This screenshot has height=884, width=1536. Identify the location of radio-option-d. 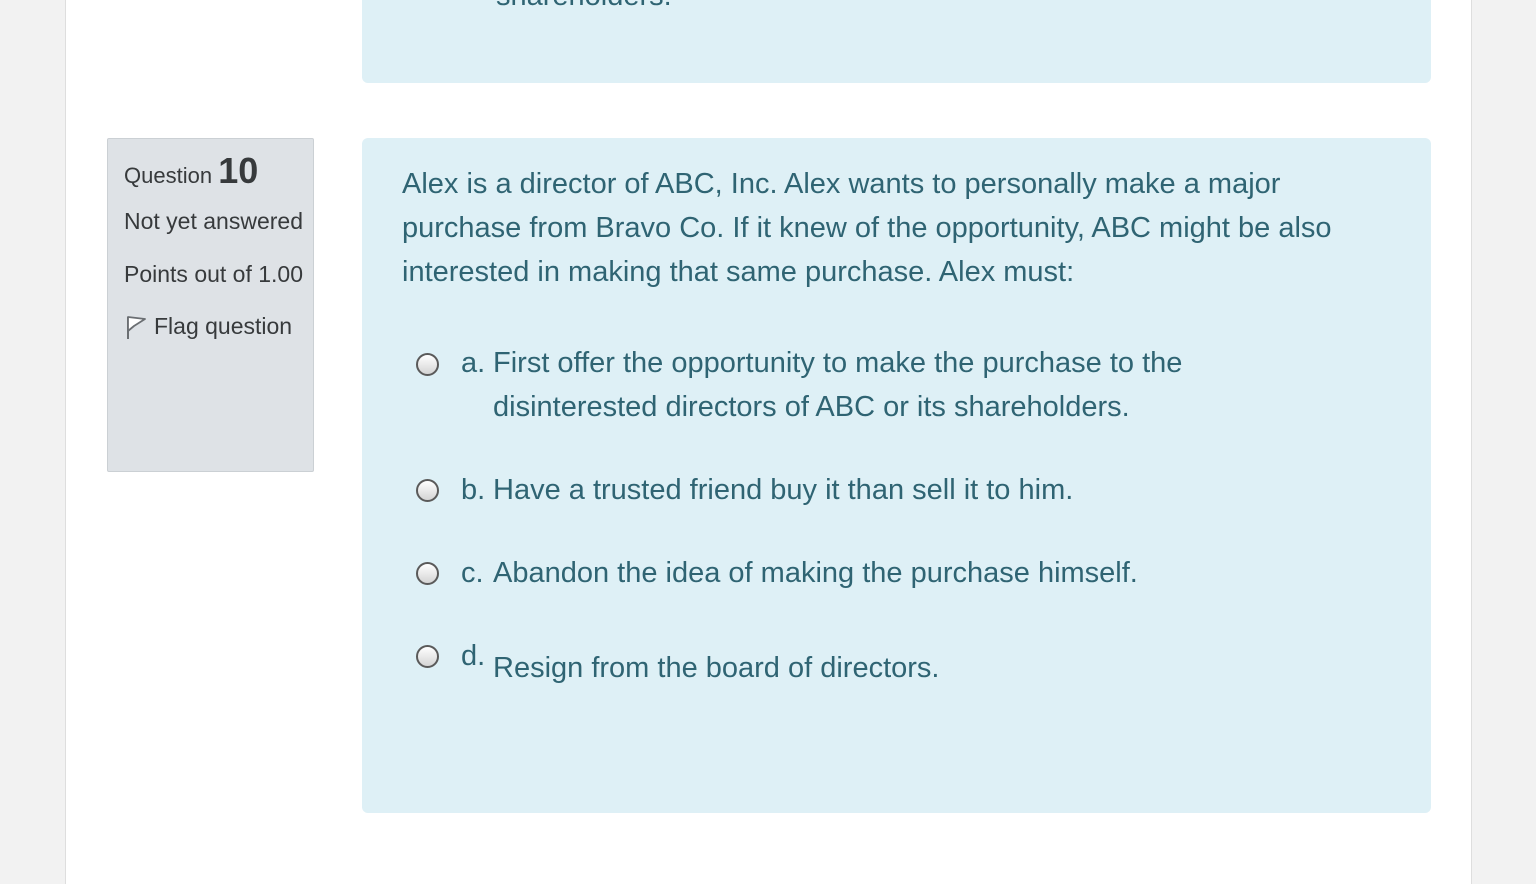
(427, 656).